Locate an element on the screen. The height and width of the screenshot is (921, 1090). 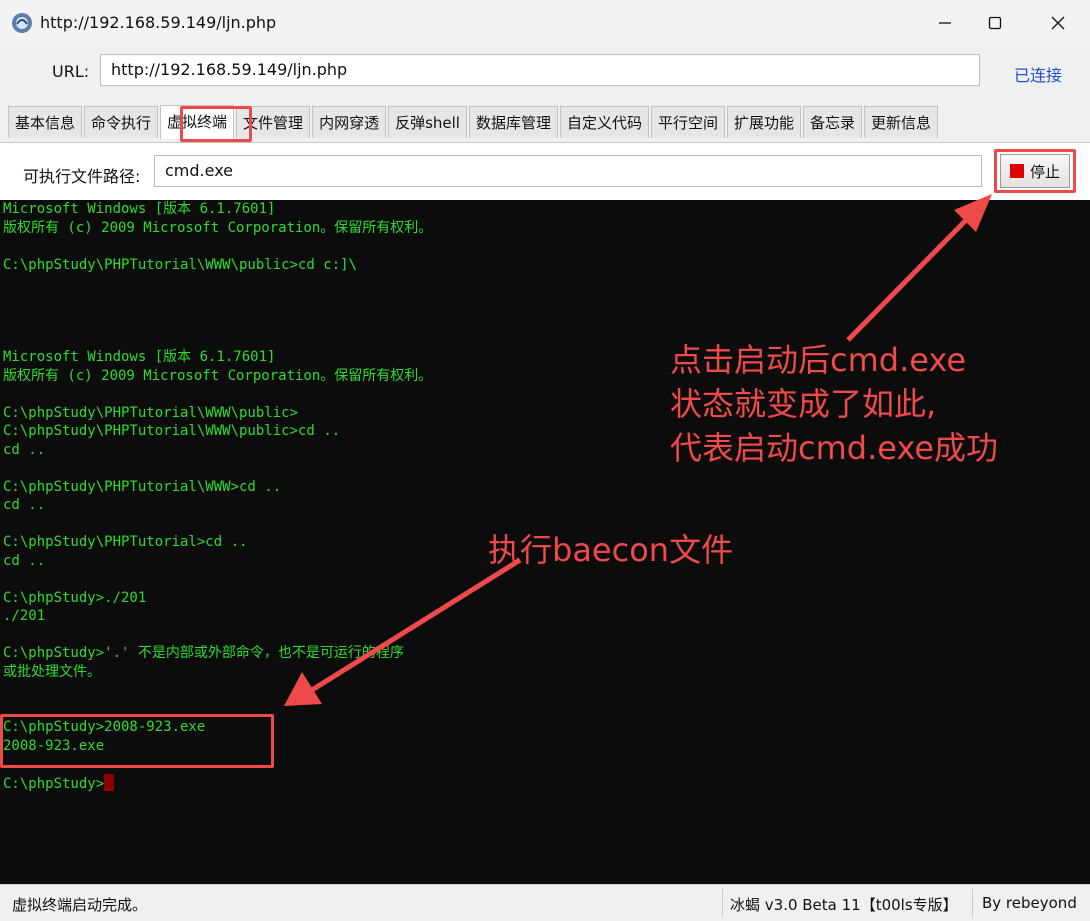
minimize-icon is located at coordinates (945, 23).